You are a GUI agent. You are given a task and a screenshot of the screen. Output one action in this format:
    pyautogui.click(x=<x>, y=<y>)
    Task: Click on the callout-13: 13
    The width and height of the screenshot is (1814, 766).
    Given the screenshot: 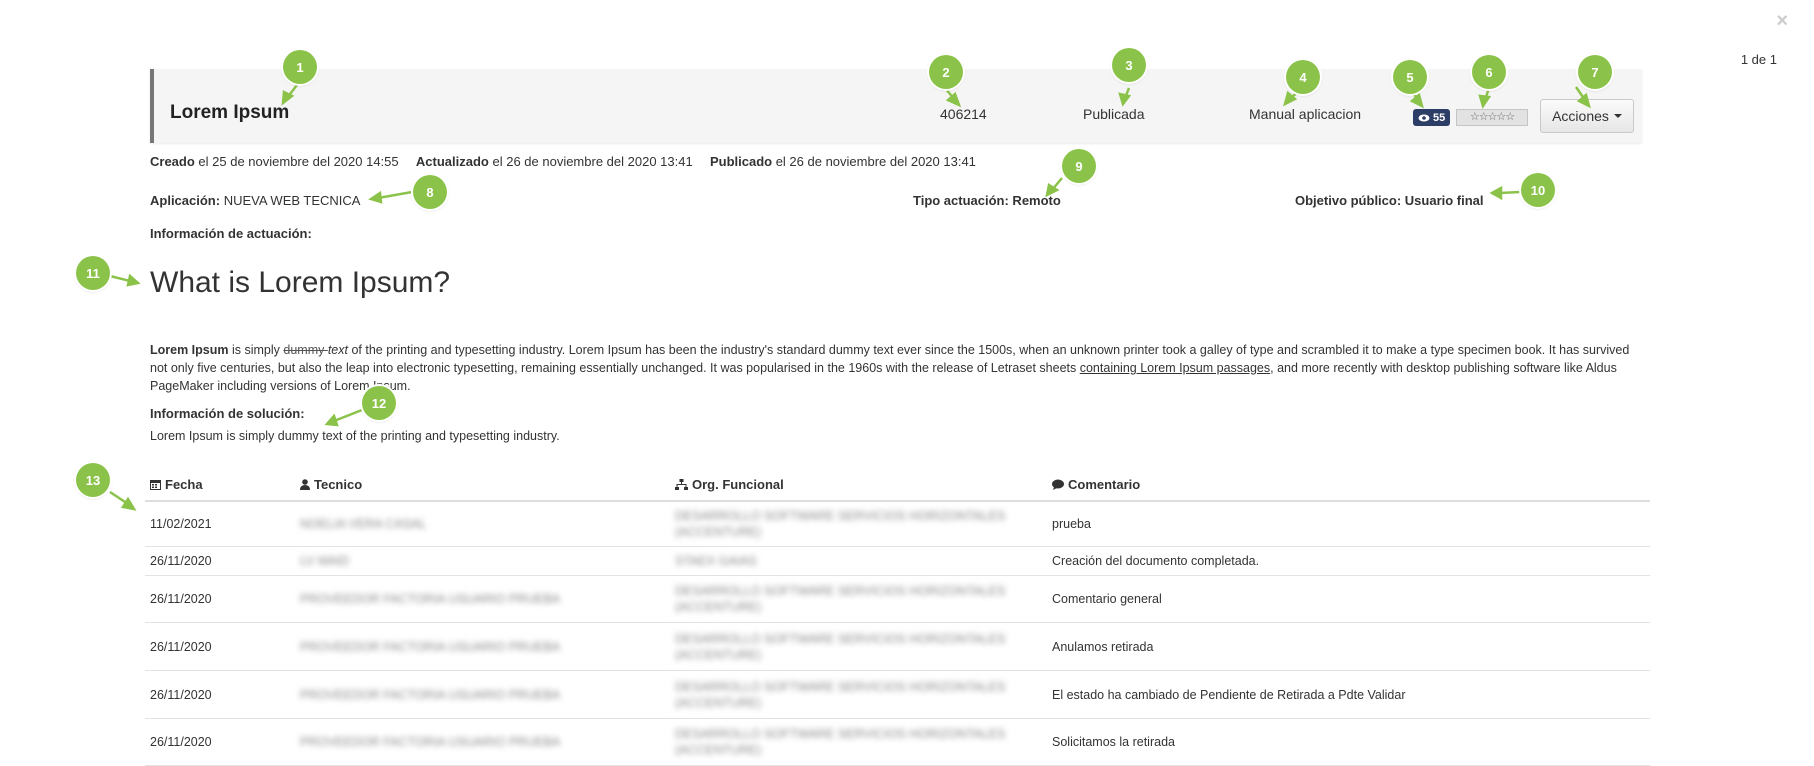 What is the action you would take?
    pyautogui.click(x=93, y=480)
    